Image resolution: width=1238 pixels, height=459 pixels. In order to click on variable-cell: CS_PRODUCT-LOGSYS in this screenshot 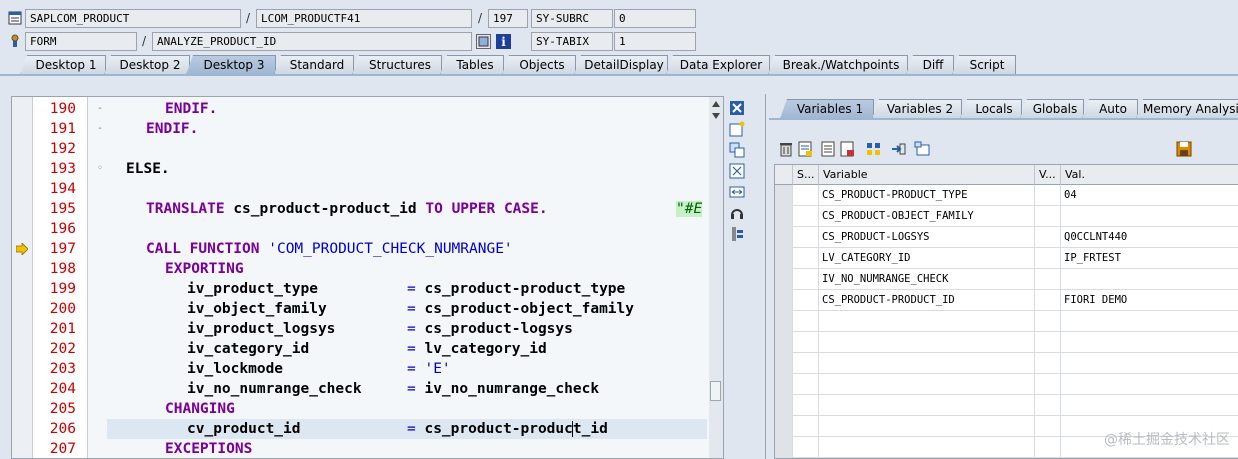, I will do `click(927, 237)`.